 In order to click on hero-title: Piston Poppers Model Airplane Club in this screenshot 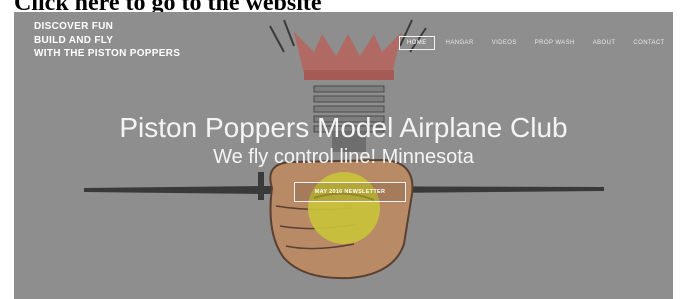, I will do `click(343, 127)`.